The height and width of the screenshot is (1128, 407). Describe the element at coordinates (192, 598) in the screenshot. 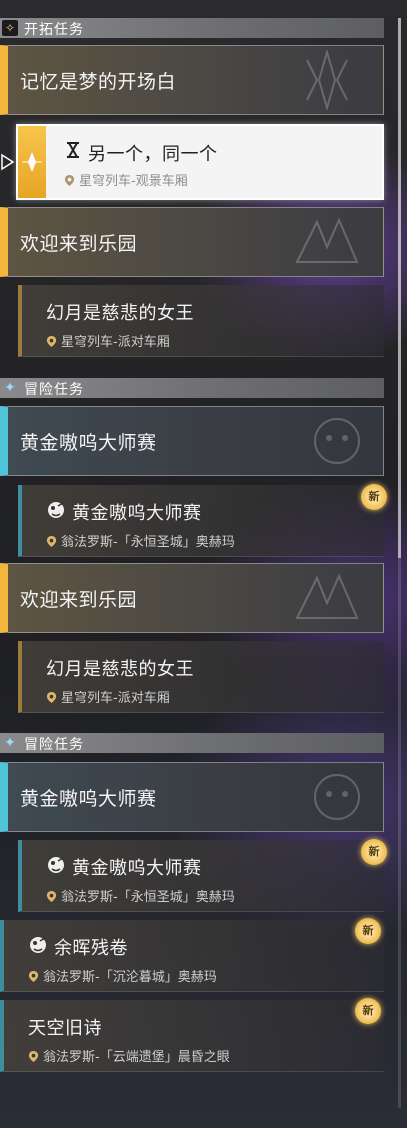

I see `quest-card-welcome-2: 欢迎来到乐园` at that location.